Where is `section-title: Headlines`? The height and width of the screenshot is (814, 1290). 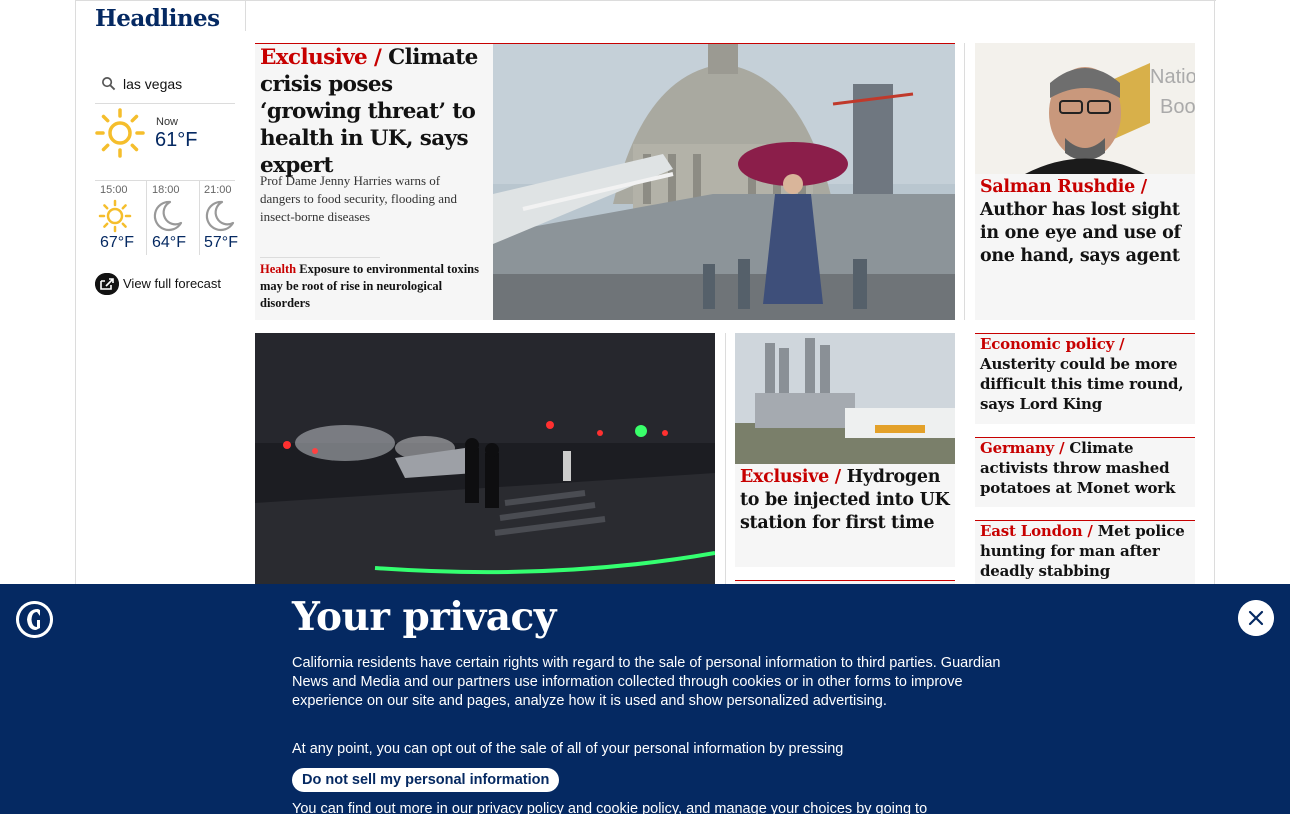
section-title: Headlines is located at coordinates (157, 18).